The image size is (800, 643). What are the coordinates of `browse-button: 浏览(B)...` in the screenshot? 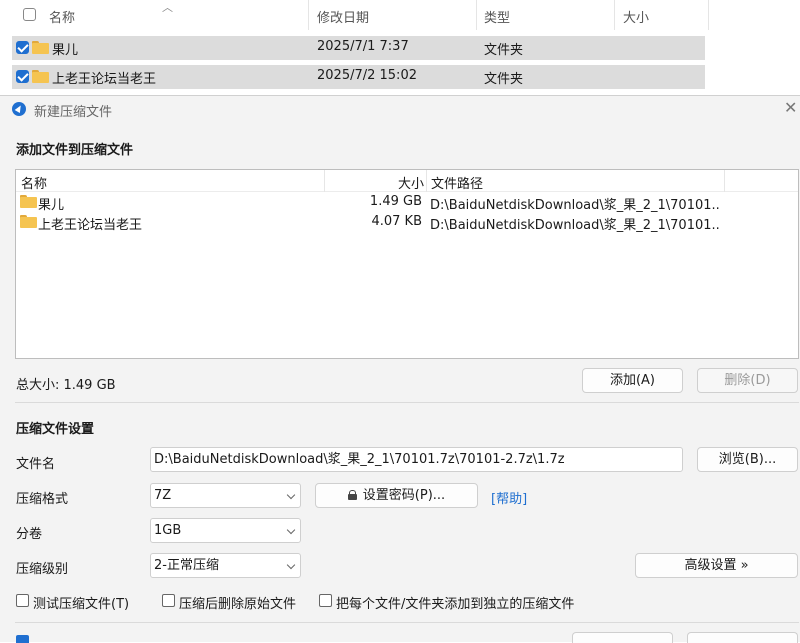 It's located at (747, 459).